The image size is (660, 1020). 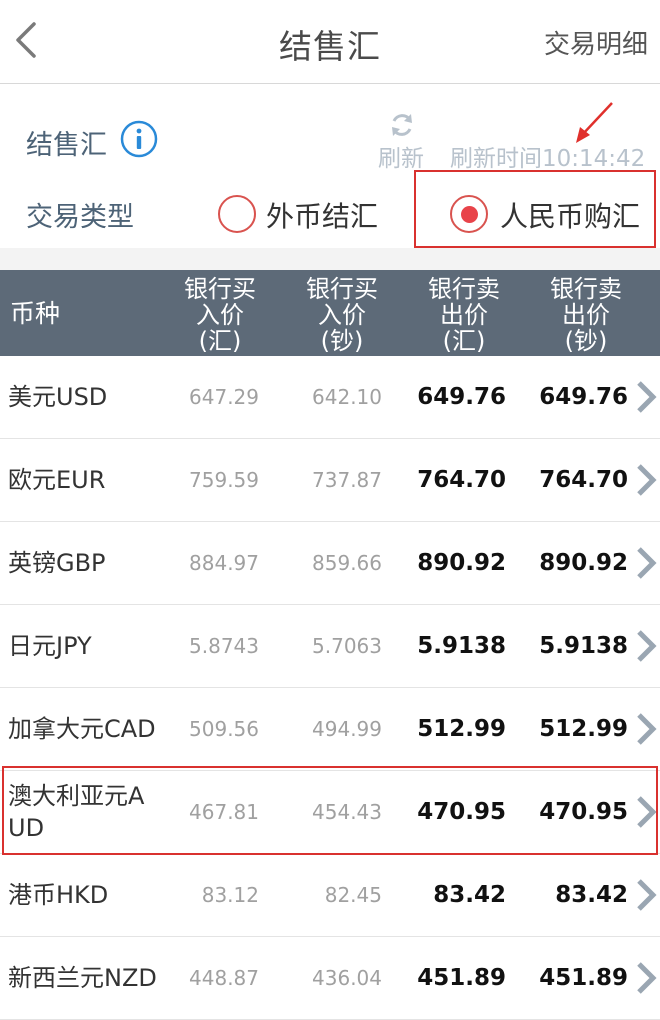 I want to click on bank-buy-cash: 642.10, so click(x=347, y=397).